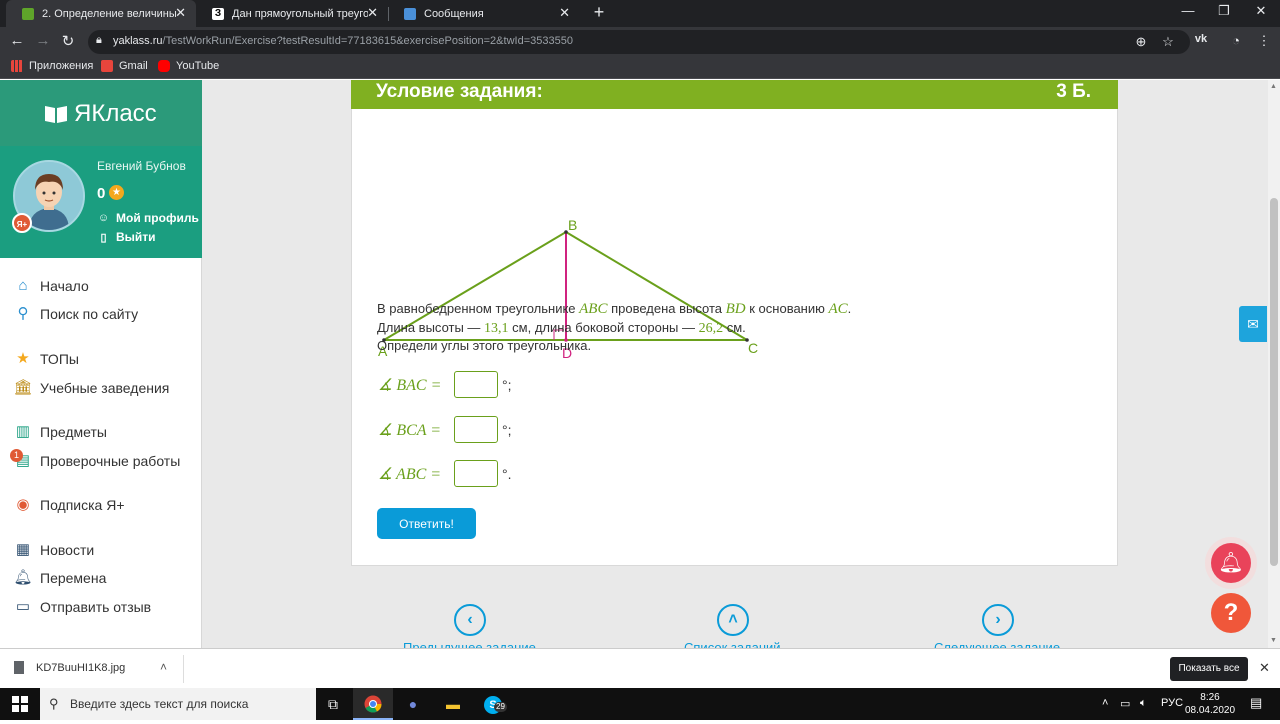  What do you see at coordinates (1256, 703) in the screenshot?
I see `action-center-icon: ▤` at bounding box center [1256, 703].